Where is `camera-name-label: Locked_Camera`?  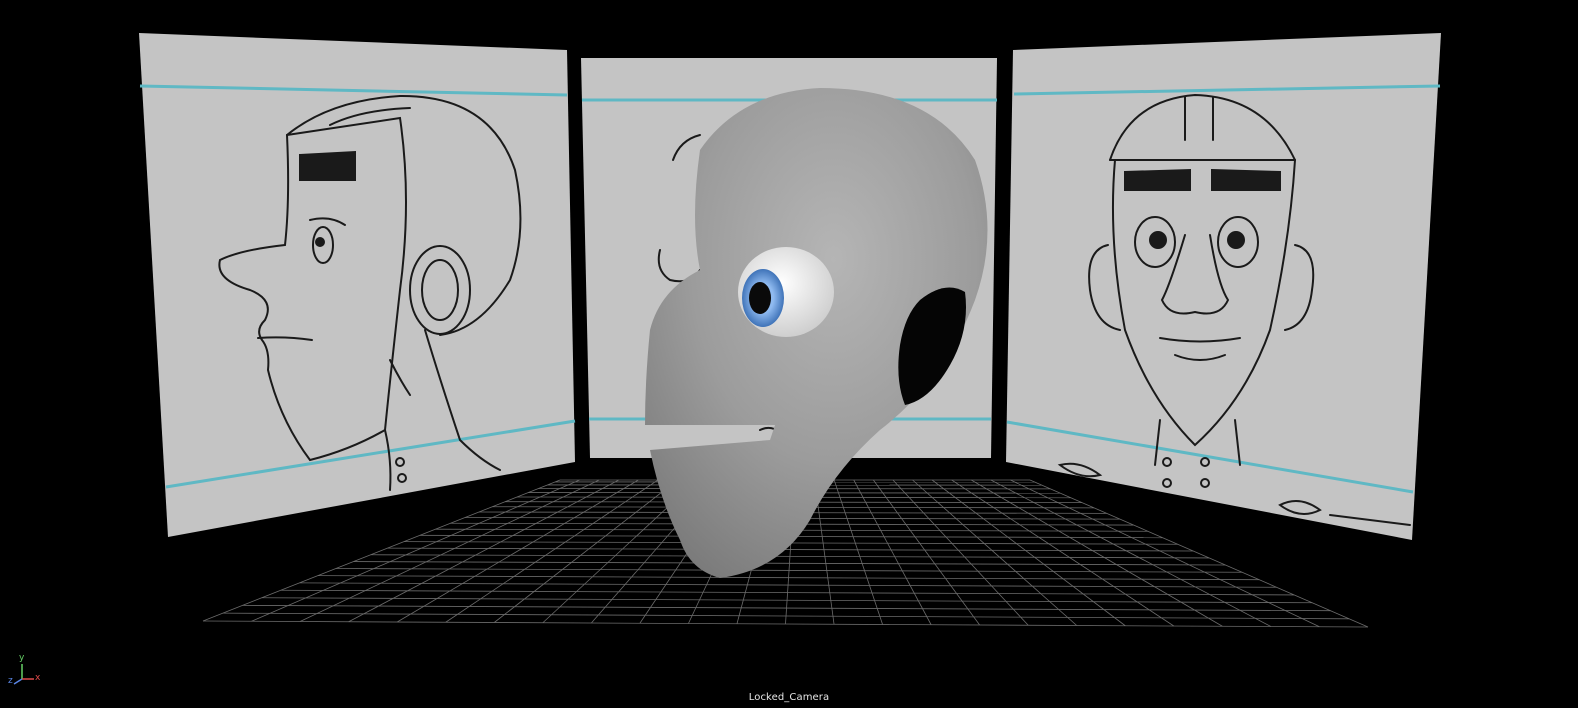 camera-name-label: Locked_Camera is located at coordinates (789, 697).